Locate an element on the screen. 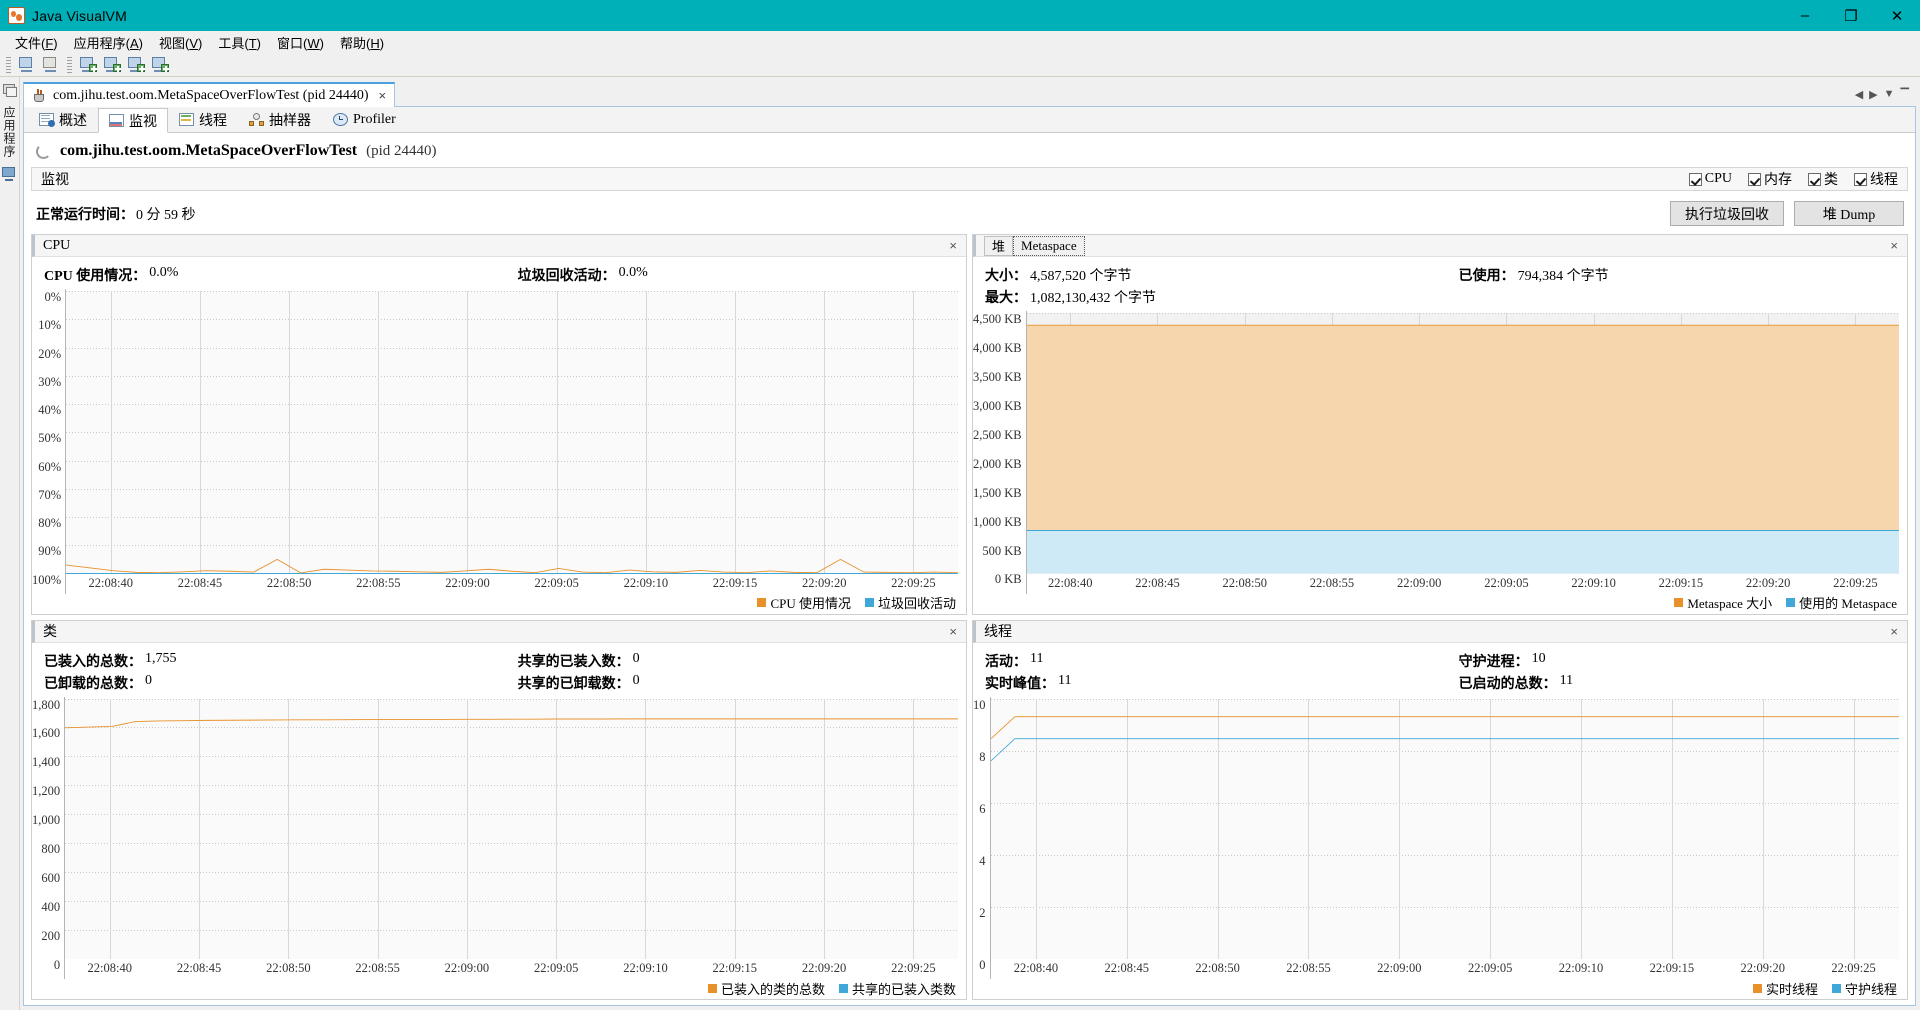  panel-threads-close-icon: × is located at coordinates (1894, 631).